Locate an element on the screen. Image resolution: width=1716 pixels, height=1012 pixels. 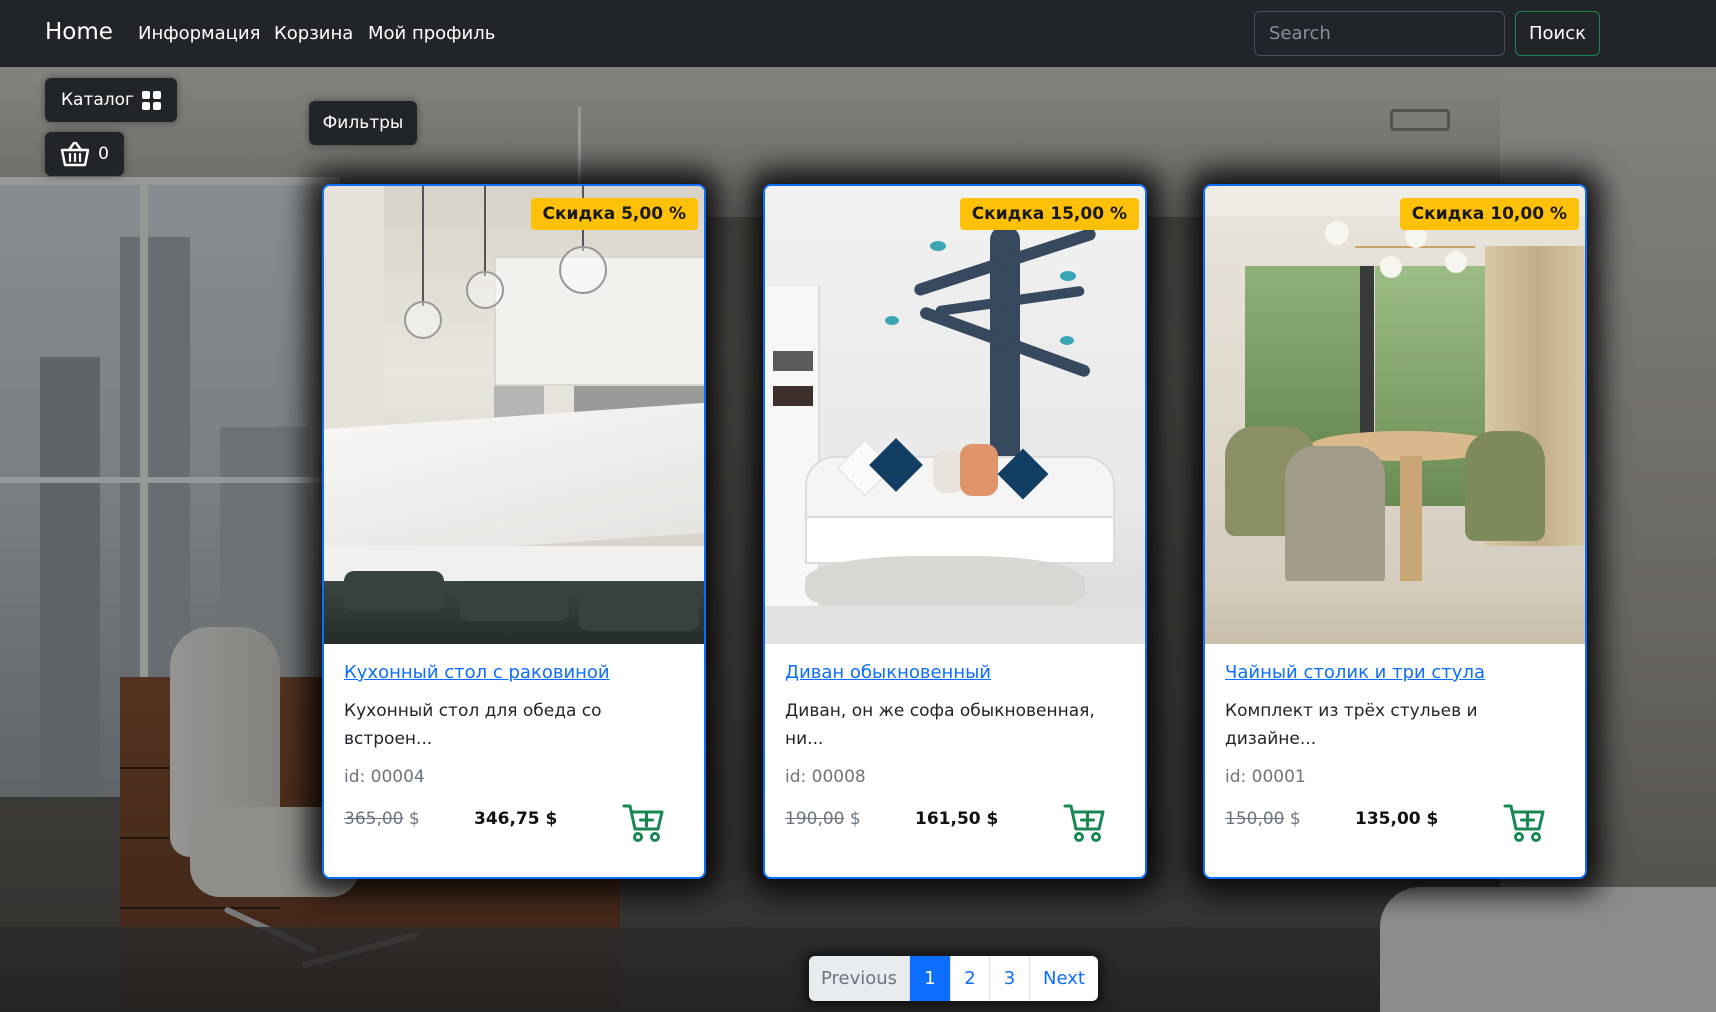
mini-cart-button: 0 is located at coordinates (84, 154).